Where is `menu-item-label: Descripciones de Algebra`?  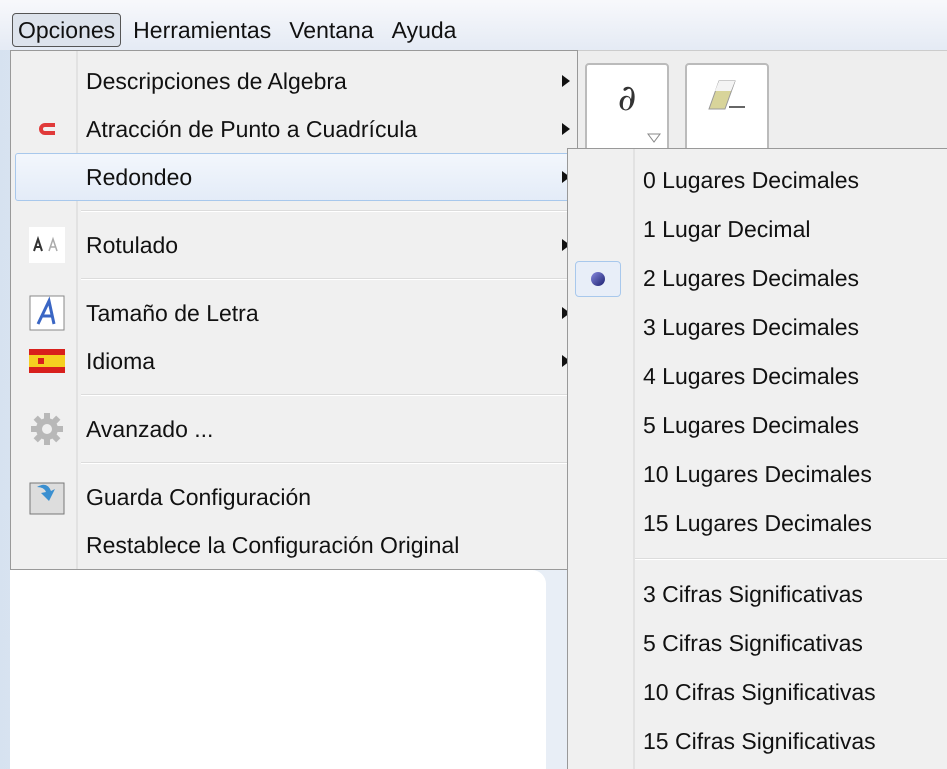 menu-item-label: Descripciones de Algebra is located at coordinates (216, 81).